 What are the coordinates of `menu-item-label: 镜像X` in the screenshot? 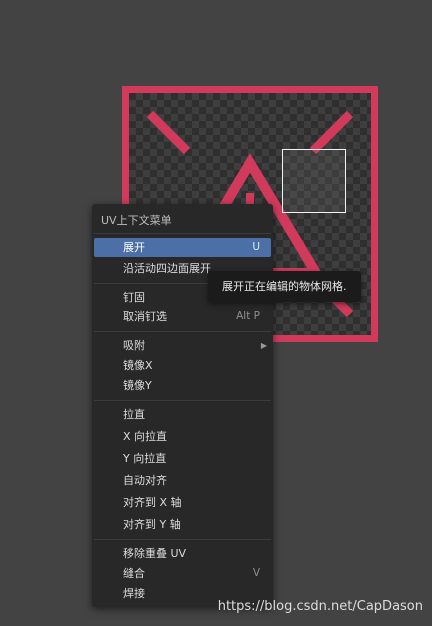 It's located at (138, 365).